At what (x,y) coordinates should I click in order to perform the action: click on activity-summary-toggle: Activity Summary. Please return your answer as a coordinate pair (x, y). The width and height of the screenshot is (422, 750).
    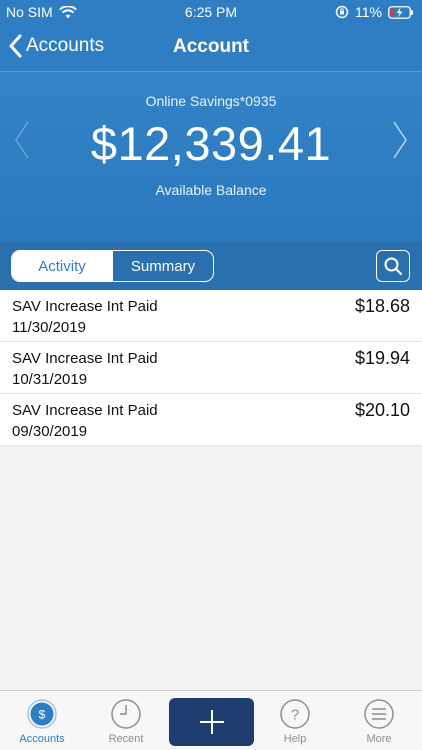
    Looking at the image, I should click on (112, 266).